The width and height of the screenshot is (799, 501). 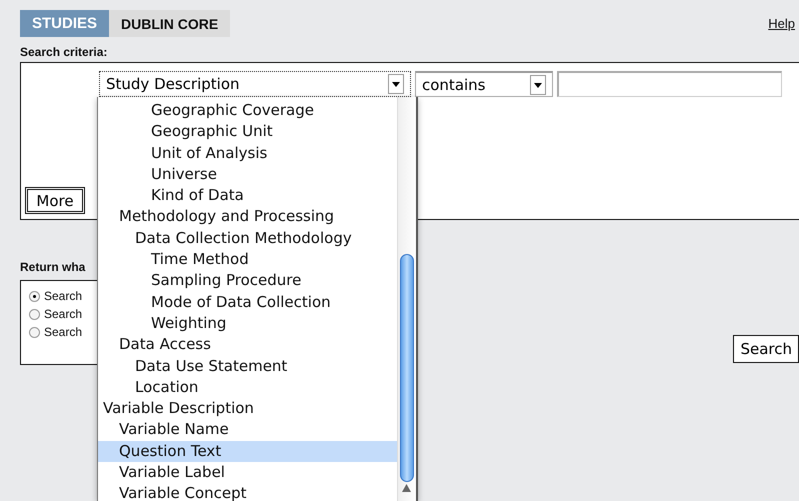 What do you see at coordinates (484, 84) in the screenshot?
I see `operator-select: contains` at bounding box center [484, 84].